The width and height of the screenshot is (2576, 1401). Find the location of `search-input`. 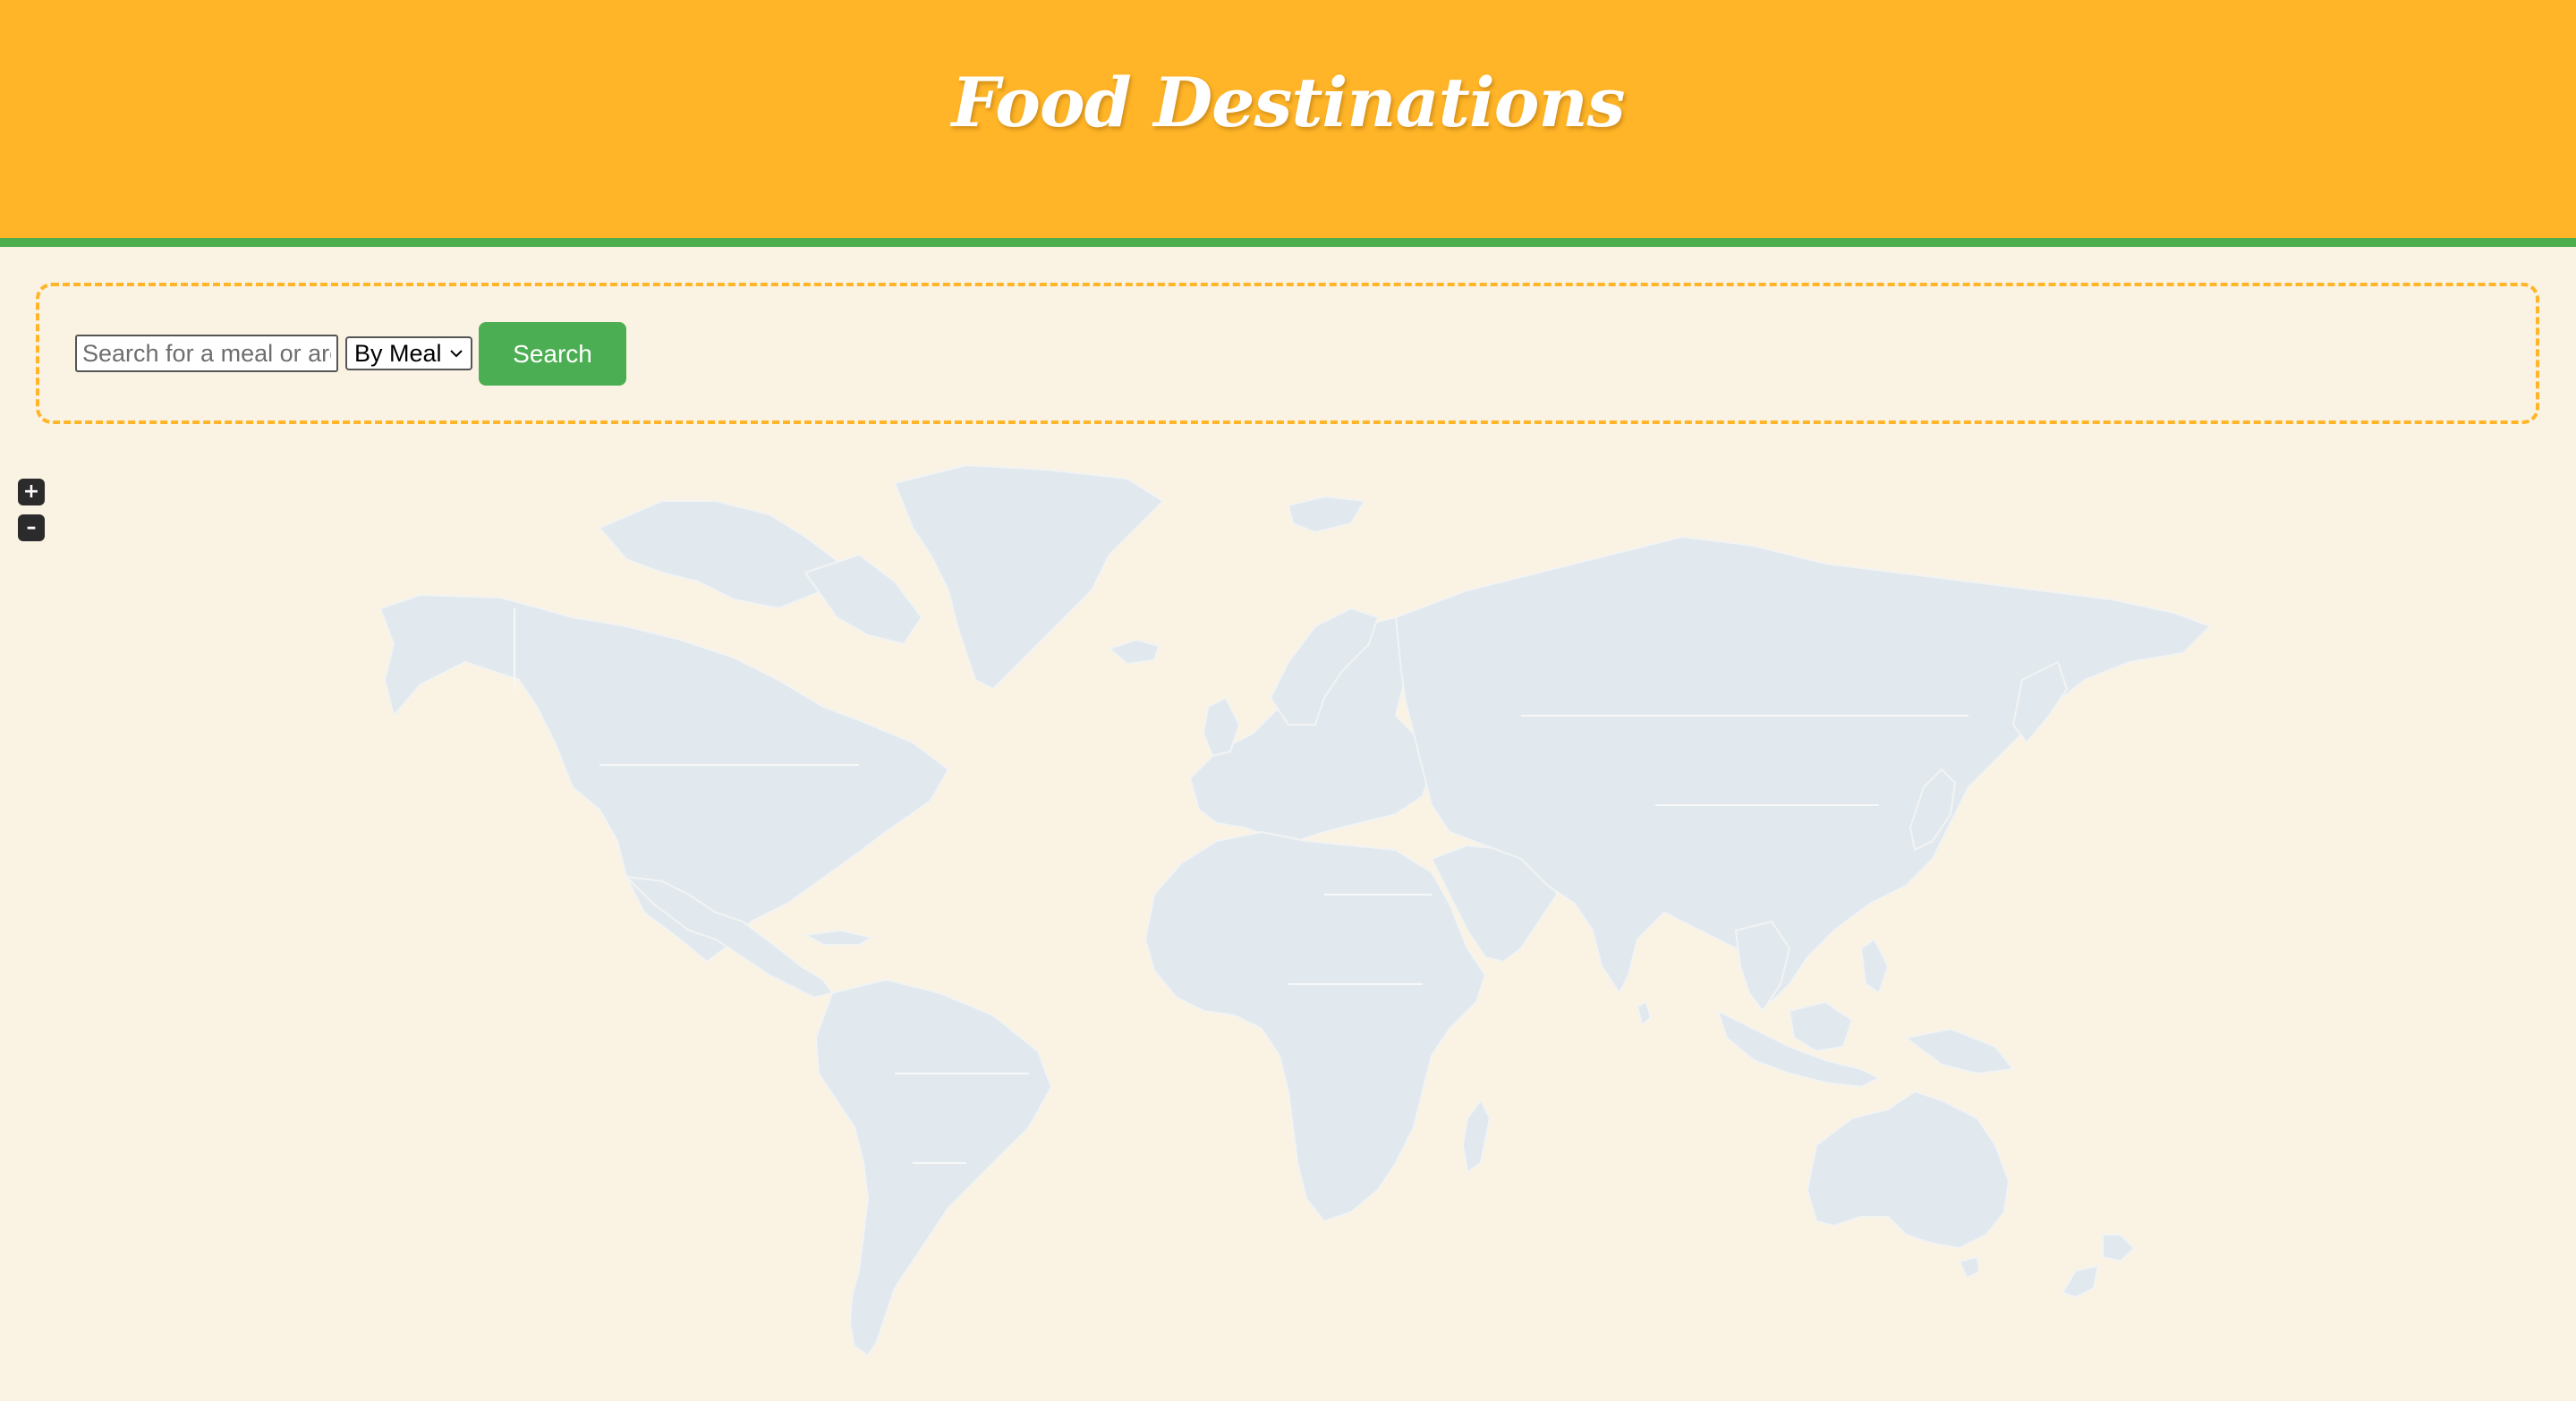

search-input is located at coordinates (206, 353).